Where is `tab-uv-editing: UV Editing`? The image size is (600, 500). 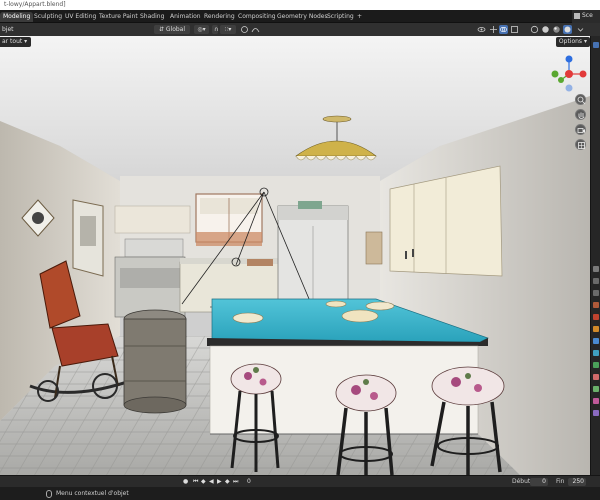 tab-uv-editing: UV Editing is located at coordinates (80, 17).